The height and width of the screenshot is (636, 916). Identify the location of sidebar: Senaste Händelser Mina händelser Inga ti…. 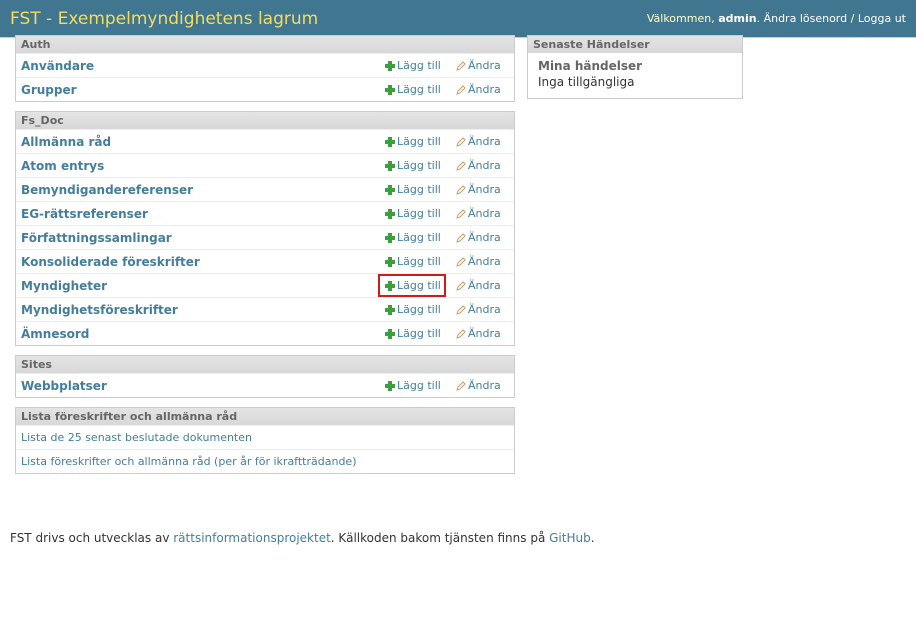
(635, 67).